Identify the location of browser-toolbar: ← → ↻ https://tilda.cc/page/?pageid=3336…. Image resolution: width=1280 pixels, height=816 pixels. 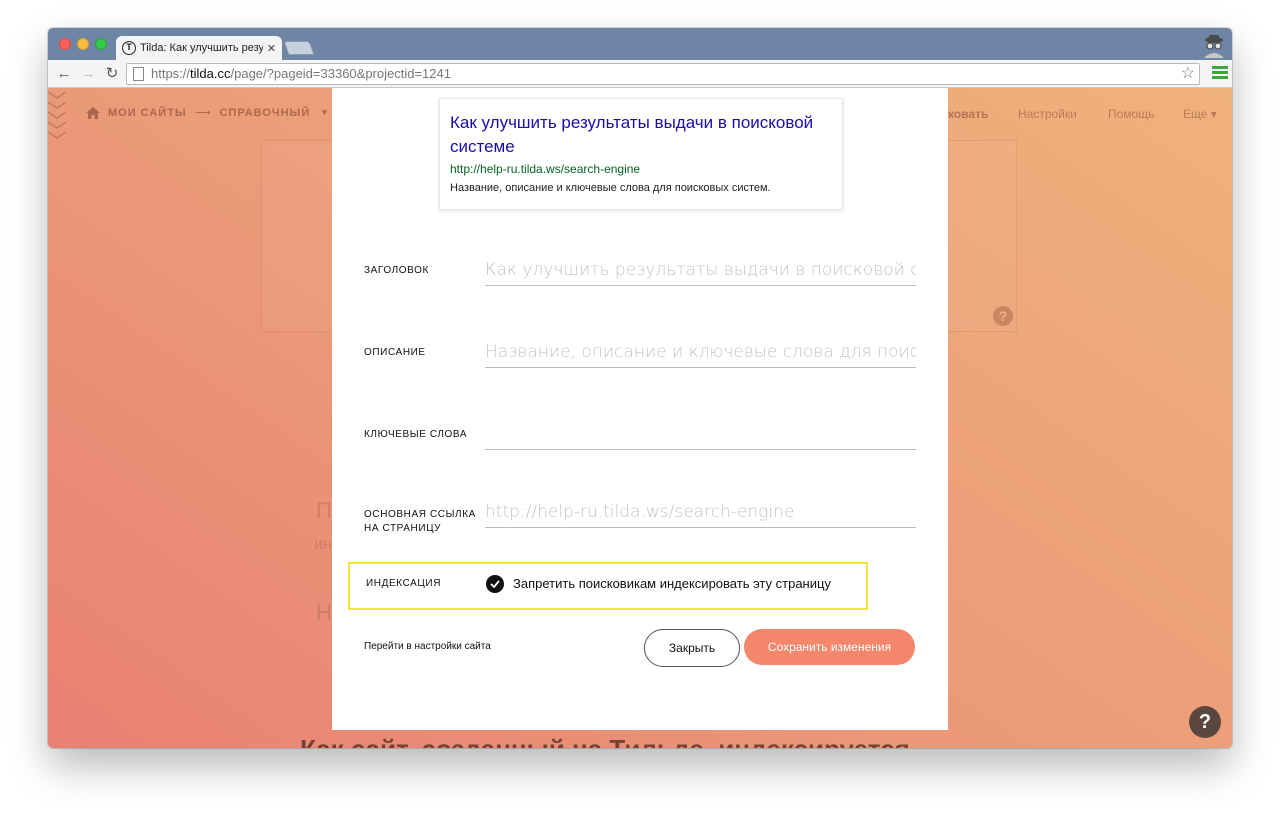
(640, 74).